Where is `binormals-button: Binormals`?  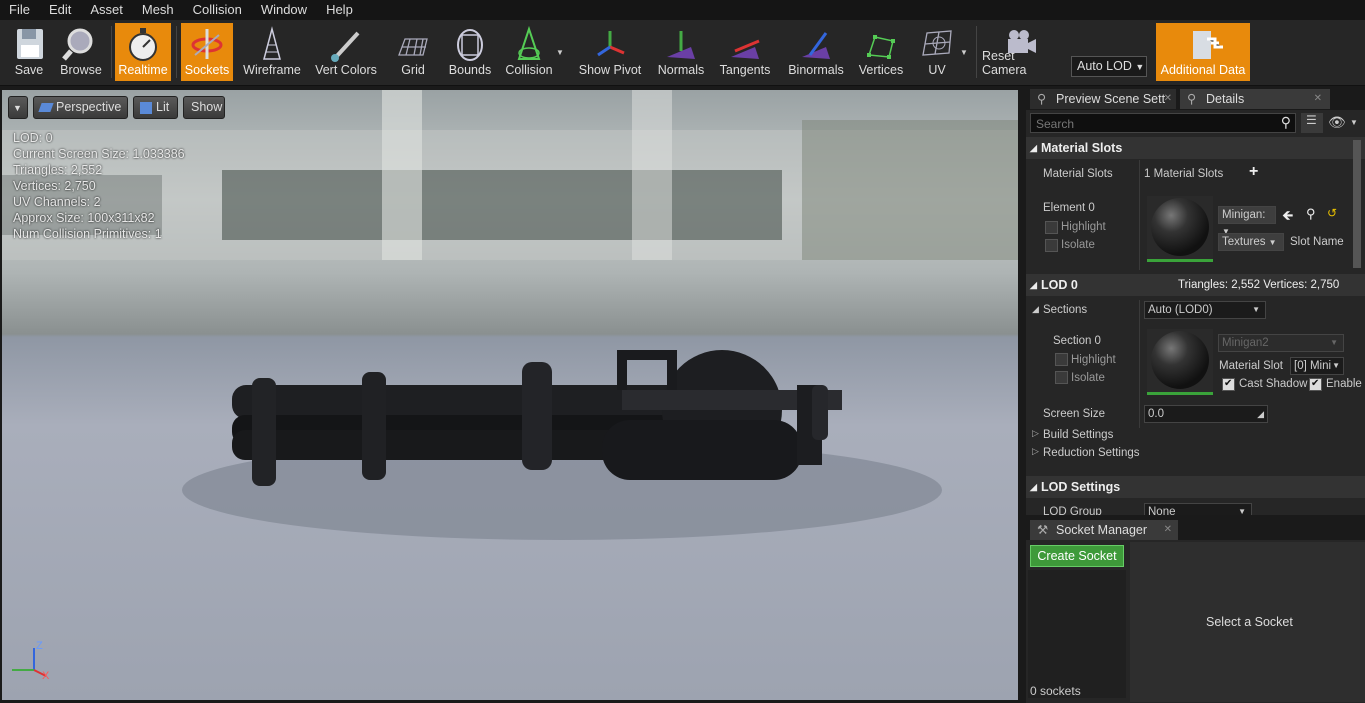 binormals-button: Binormals is located at coordinates (816, 52).